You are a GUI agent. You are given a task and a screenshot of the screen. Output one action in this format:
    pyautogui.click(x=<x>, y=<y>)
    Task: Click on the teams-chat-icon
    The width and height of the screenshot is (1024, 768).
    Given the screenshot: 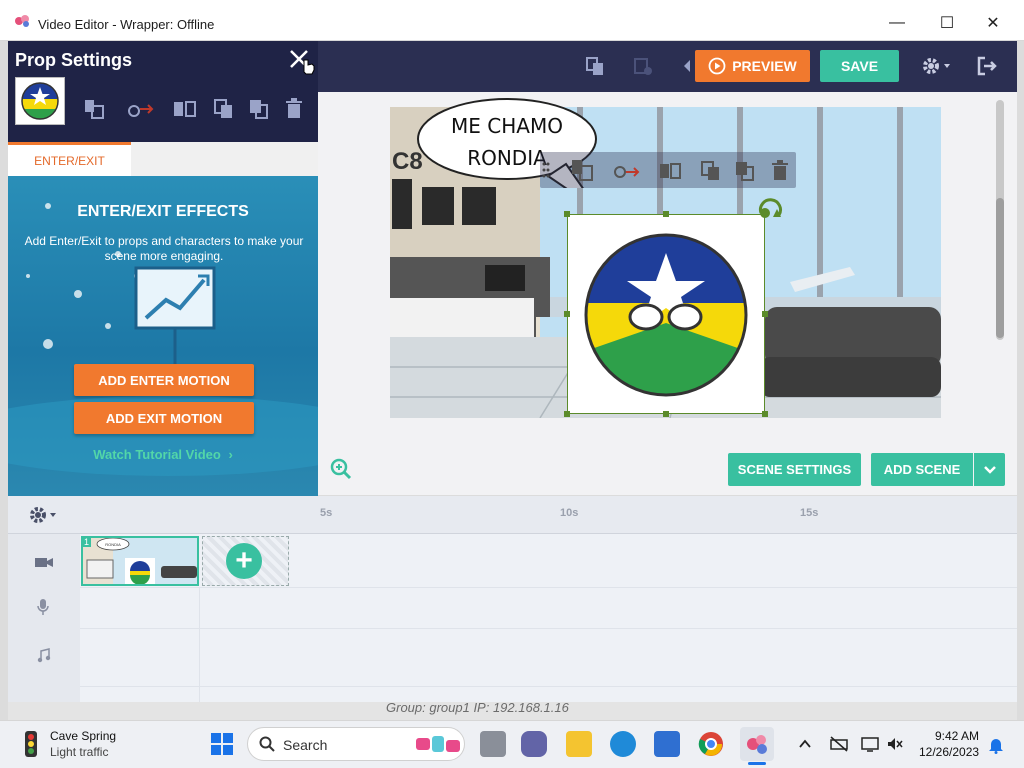 What is the action you would take?
    pyautogui.click(x=534, y=744)
    